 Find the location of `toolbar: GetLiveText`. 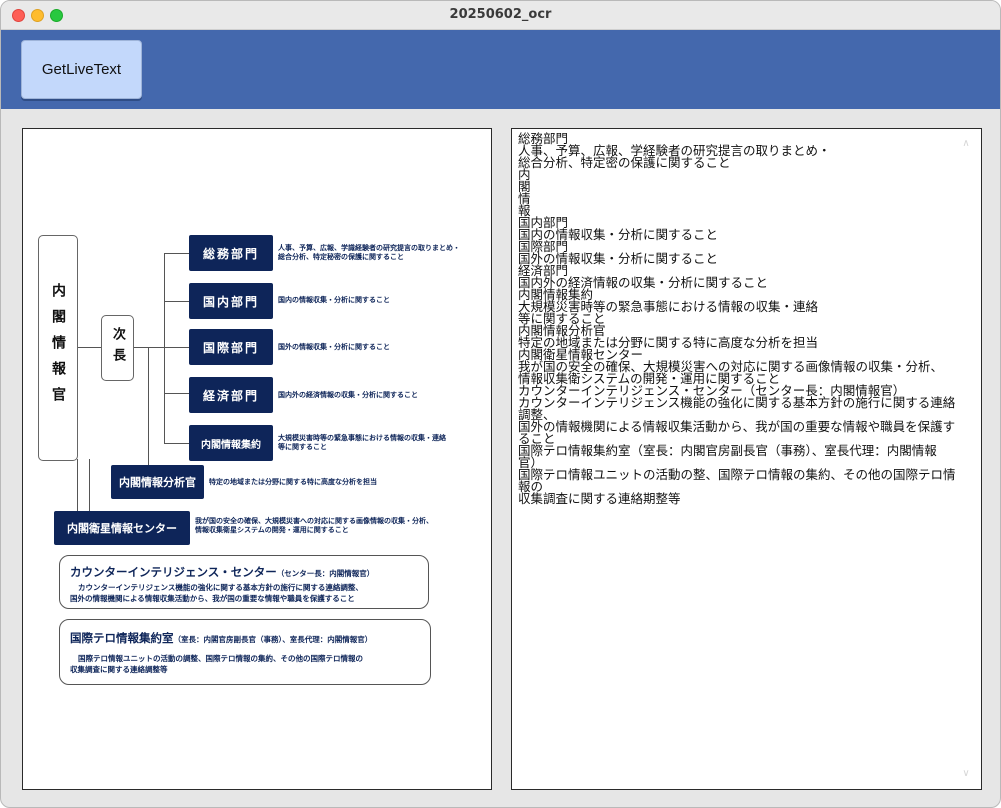

toolbar: GetLiveText is located at coordinates (500, 69).